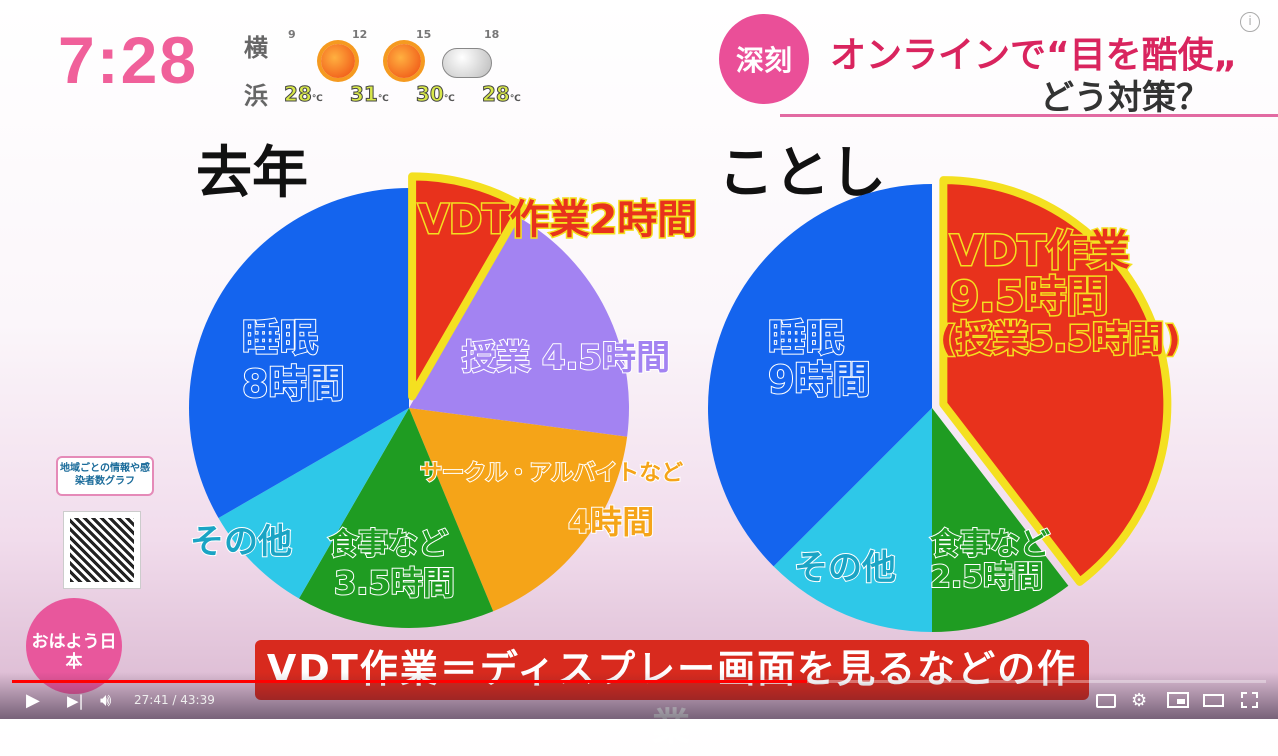 The image size is (1278, 756). What do you see at coordinates (388, 544) in the screenshot?
I see `label-meal: 食事など` at bounding box center [388, 544].